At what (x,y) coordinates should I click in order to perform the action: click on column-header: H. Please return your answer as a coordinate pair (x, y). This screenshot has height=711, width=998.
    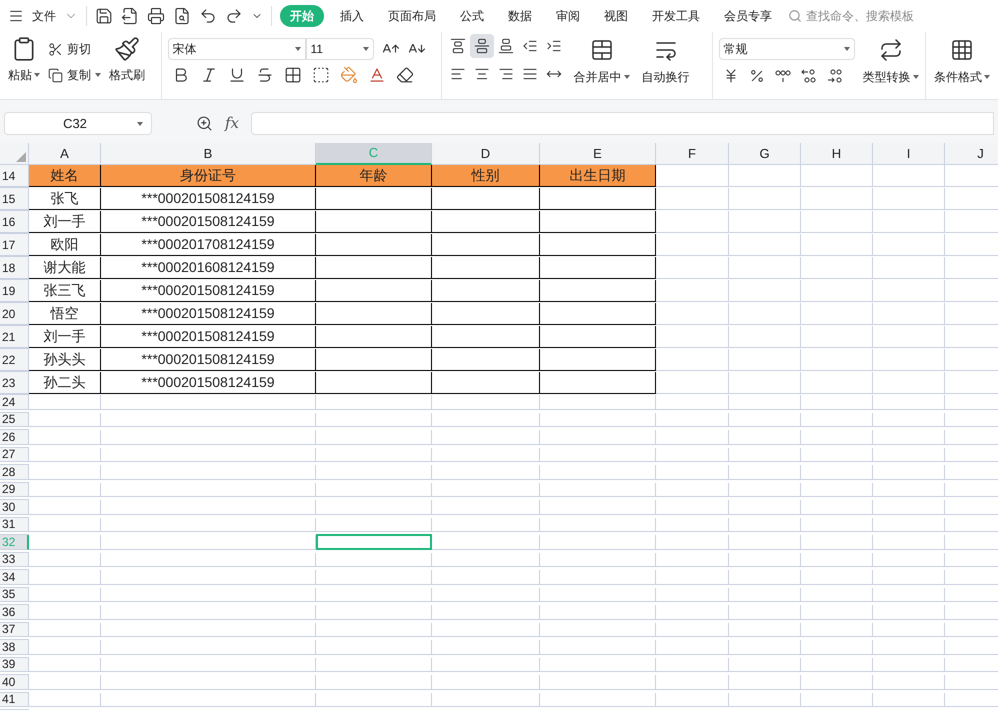
    Looking at the image, I should click on (837, 153).